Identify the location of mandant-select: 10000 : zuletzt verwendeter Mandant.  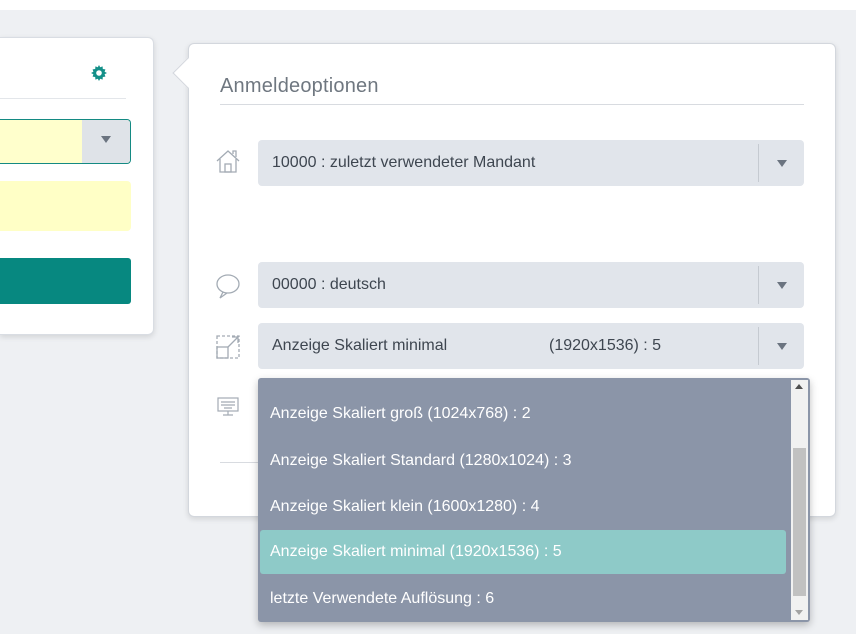
(531, 163).